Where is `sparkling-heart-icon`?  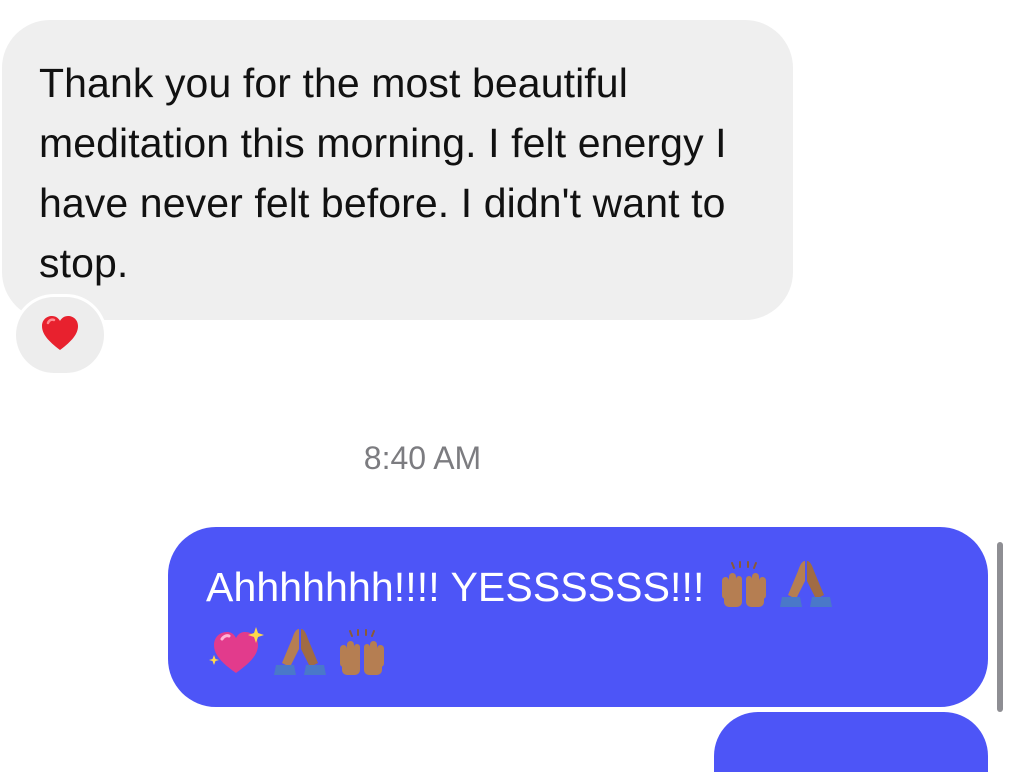 sparkling-heart-icon is located at coordinates (236, 659).